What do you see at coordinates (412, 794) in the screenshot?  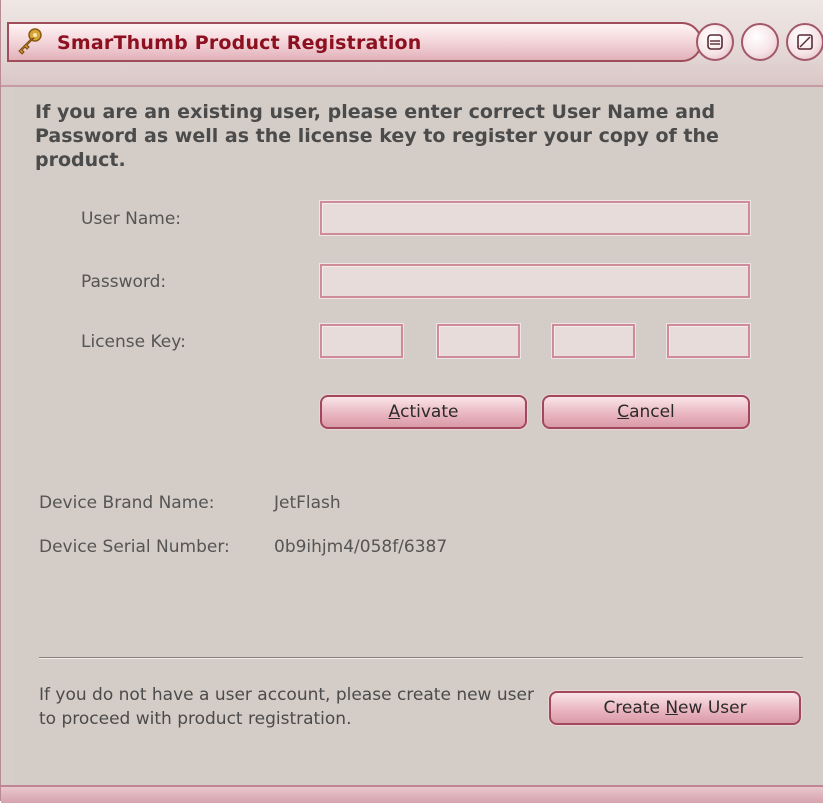 I see `bottom-border` at bounding box center [412, 794].